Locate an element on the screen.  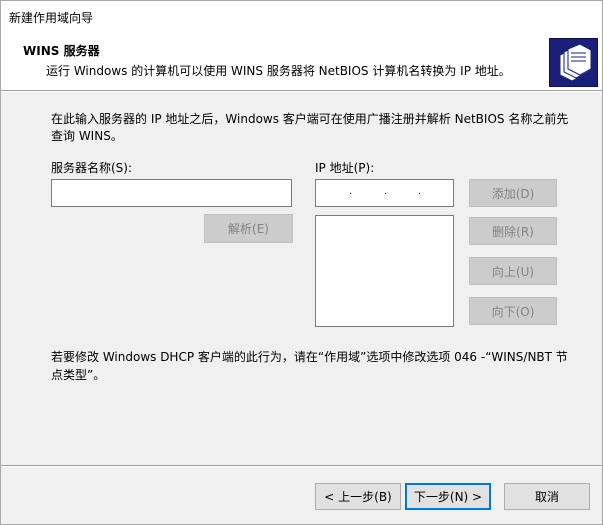
server-name-label: 服务器名称(S): is located at coordinates (92, 168).